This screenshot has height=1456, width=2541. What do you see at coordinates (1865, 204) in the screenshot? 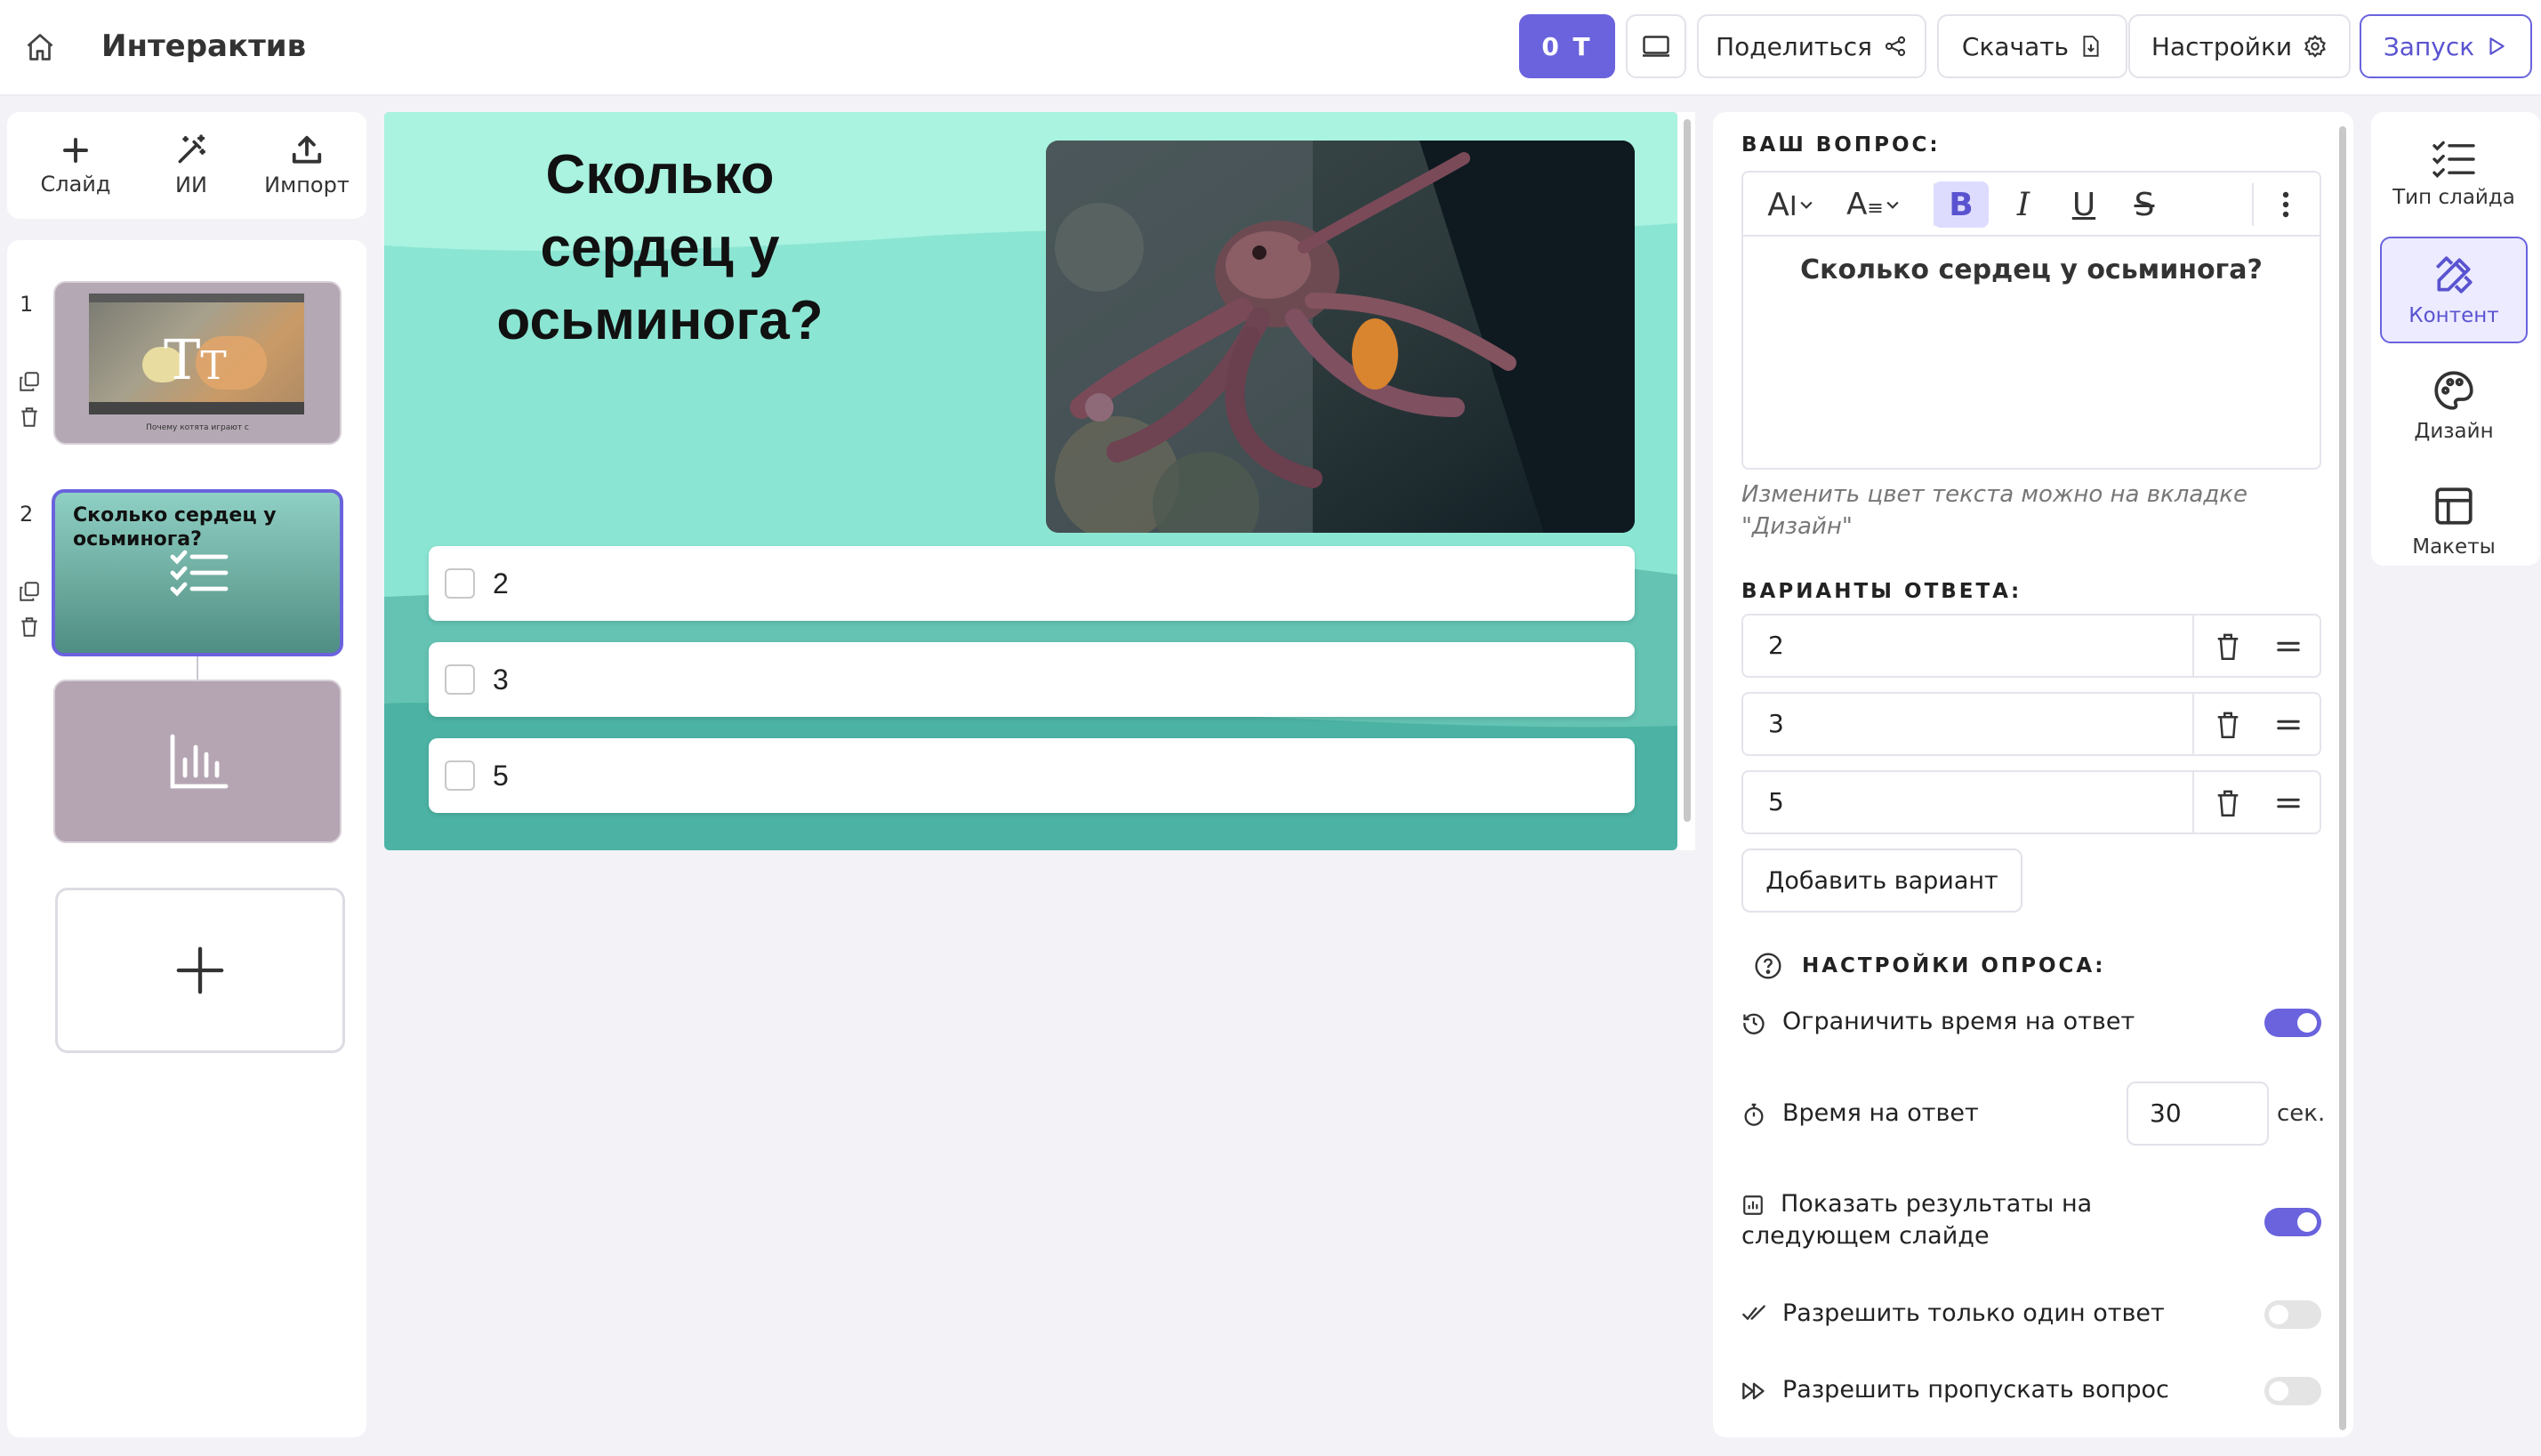
I see `text-format-icon: A≡` at bounding box center [1865, 204].